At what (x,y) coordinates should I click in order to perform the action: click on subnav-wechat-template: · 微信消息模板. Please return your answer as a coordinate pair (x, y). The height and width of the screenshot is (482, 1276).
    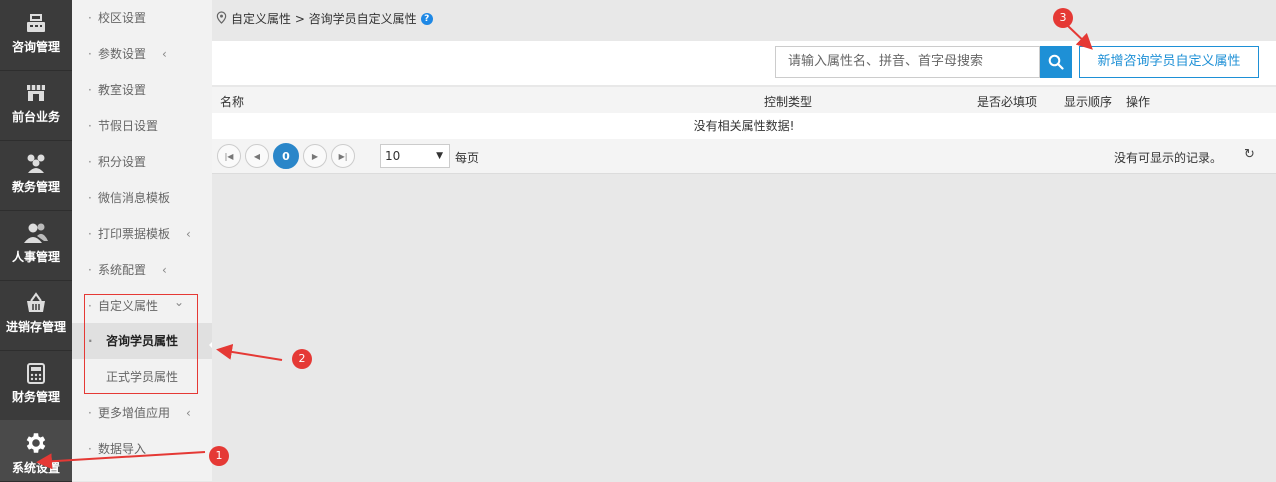
    Looking at the image, I should click on (142, 198).